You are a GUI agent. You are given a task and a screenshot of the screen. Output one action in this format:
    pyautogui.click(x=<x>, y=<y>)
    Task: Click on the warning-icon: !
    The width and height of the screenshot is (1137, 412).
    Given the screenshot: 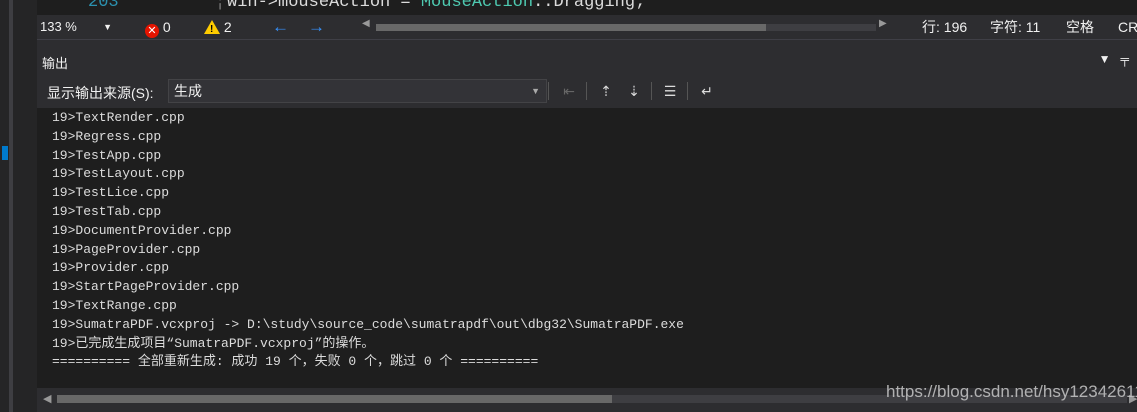 What is the action you would take?
    pyautogui.click(x=212, y=27)
    